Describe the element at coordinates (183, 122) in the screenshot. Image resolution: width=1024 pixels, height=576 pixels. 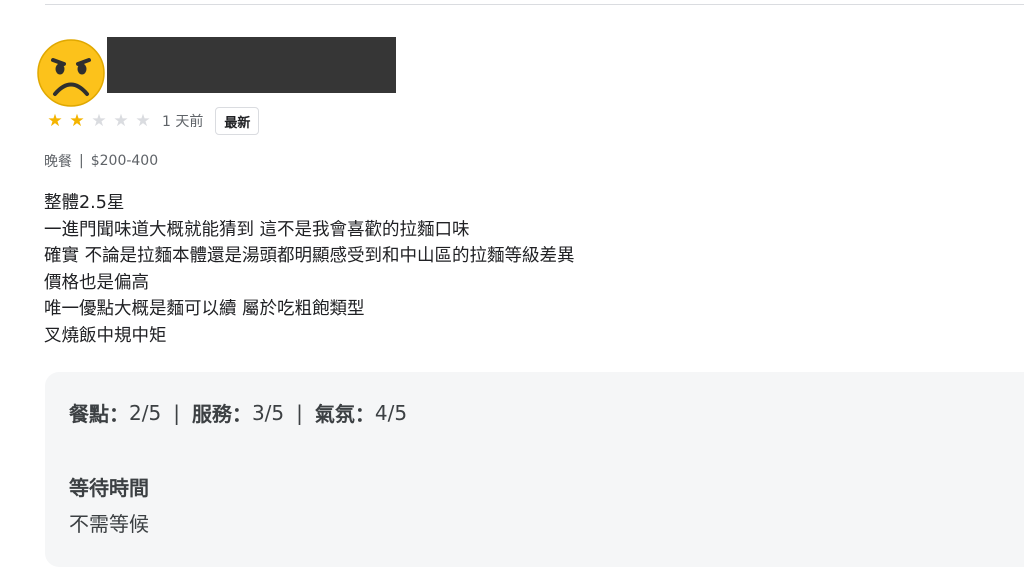
I see `review-time: 1 天前` at that location.